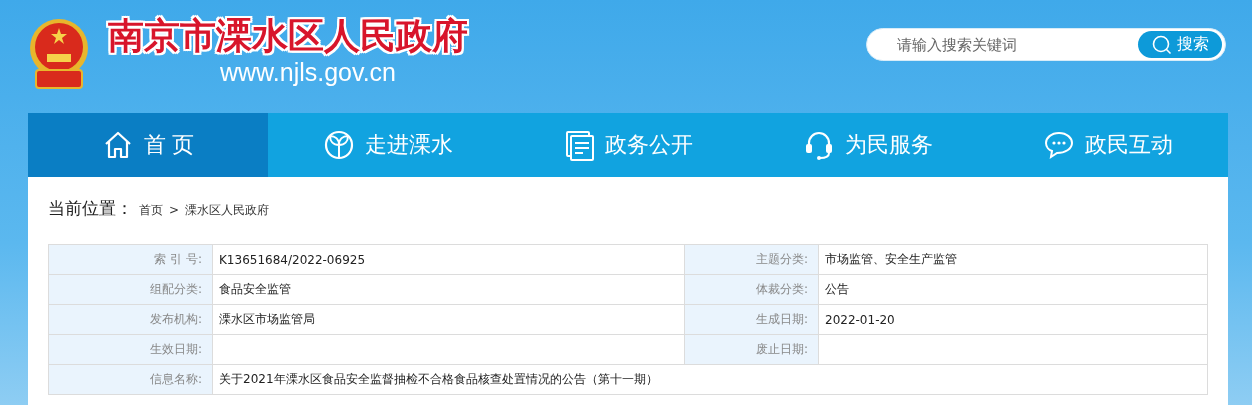 The height and width of the screenshot is (405, 1252). I want to click on breadcrumb-link: 首页, so click(151, 210).